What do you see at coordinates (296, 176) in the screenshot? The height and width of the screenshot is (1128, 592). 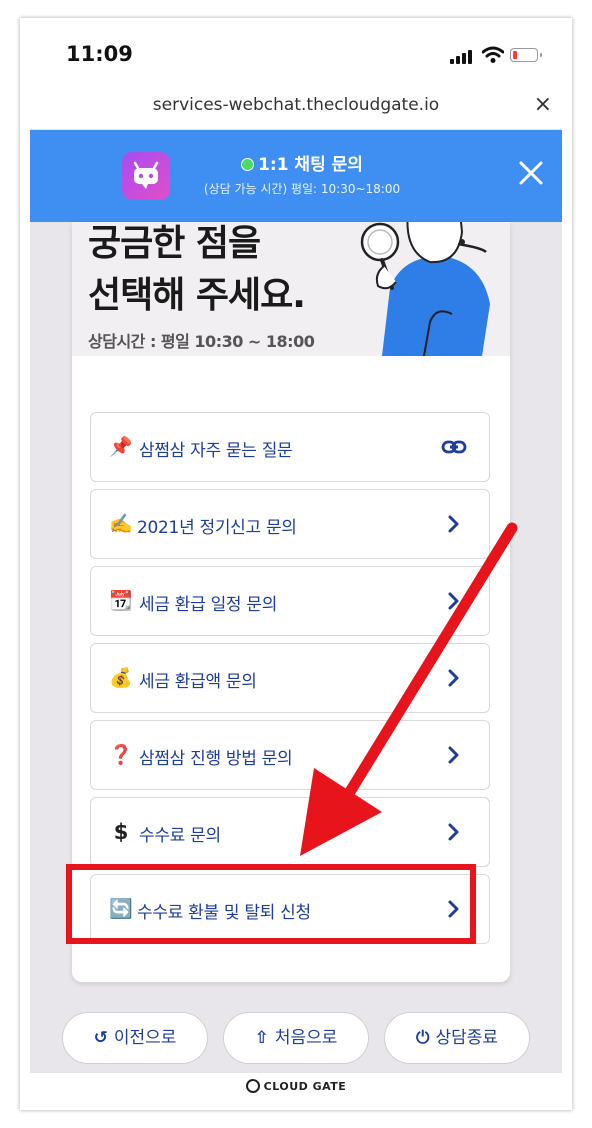 I see `chat-header: 1:1 채팅 문의 (상담 가능 시간) 평일: 10:30~18:00` at bounding box center [296, 176].